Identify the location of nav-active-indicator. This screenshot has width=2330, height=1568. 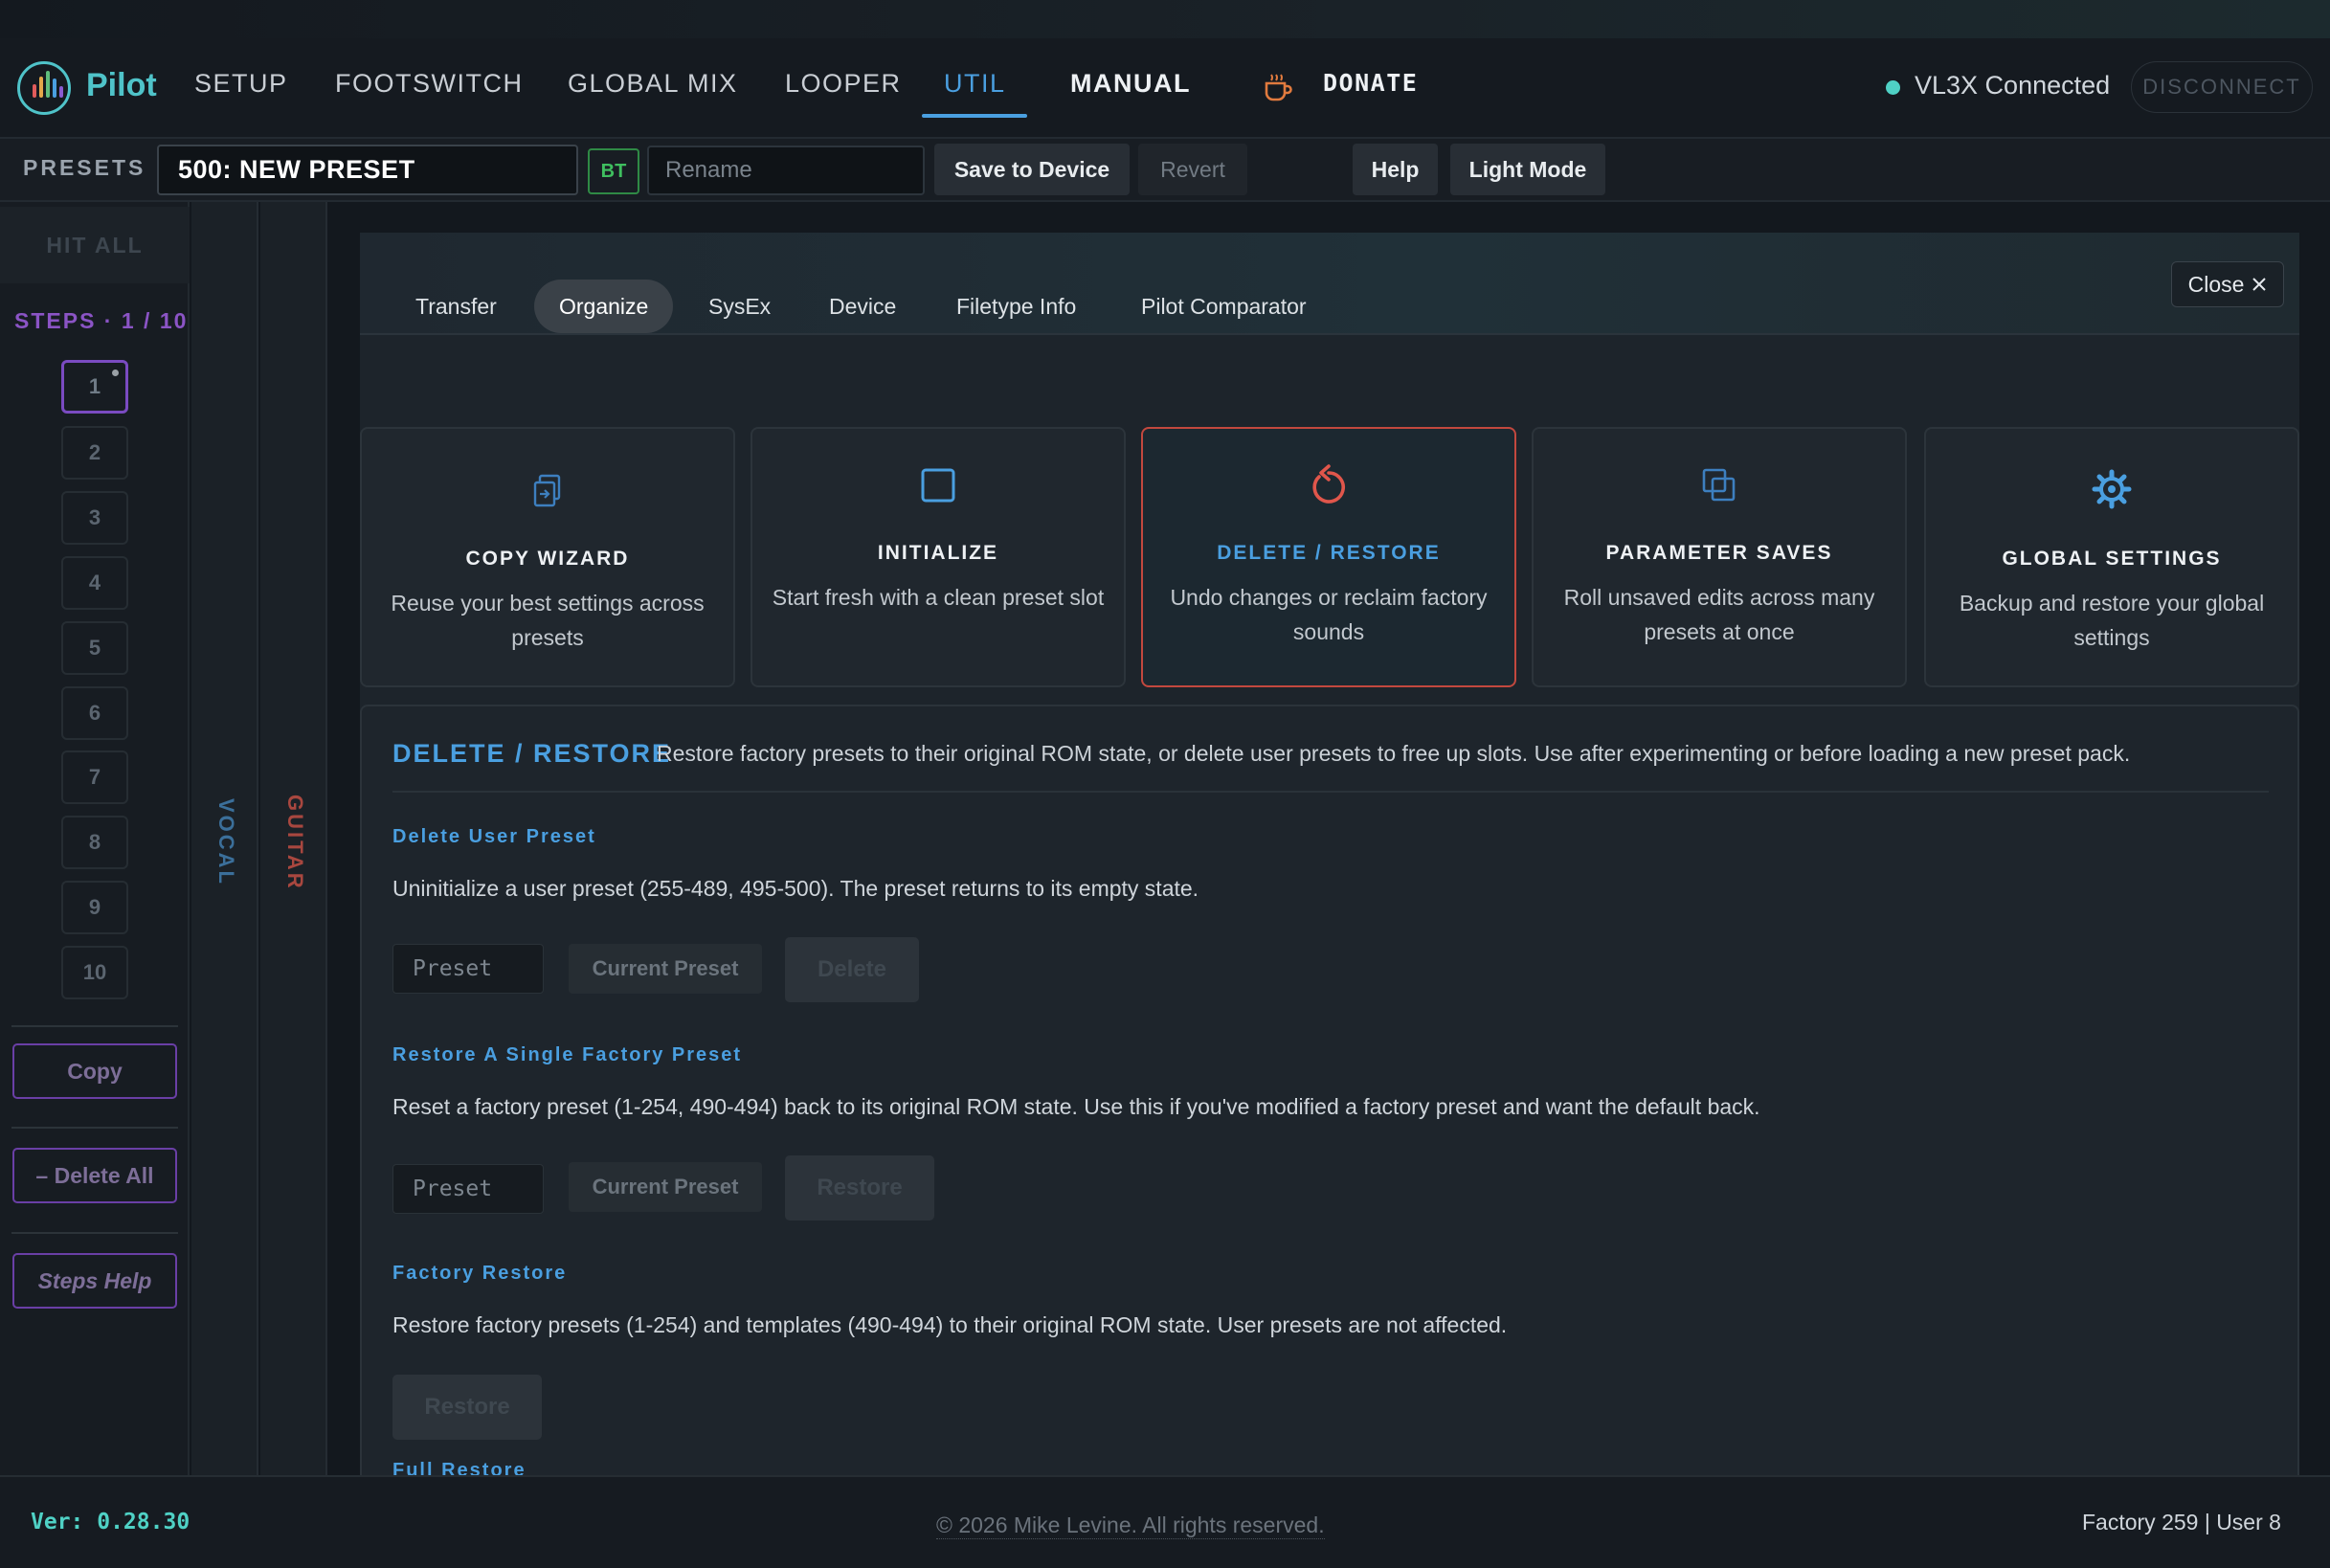
(975, 116).